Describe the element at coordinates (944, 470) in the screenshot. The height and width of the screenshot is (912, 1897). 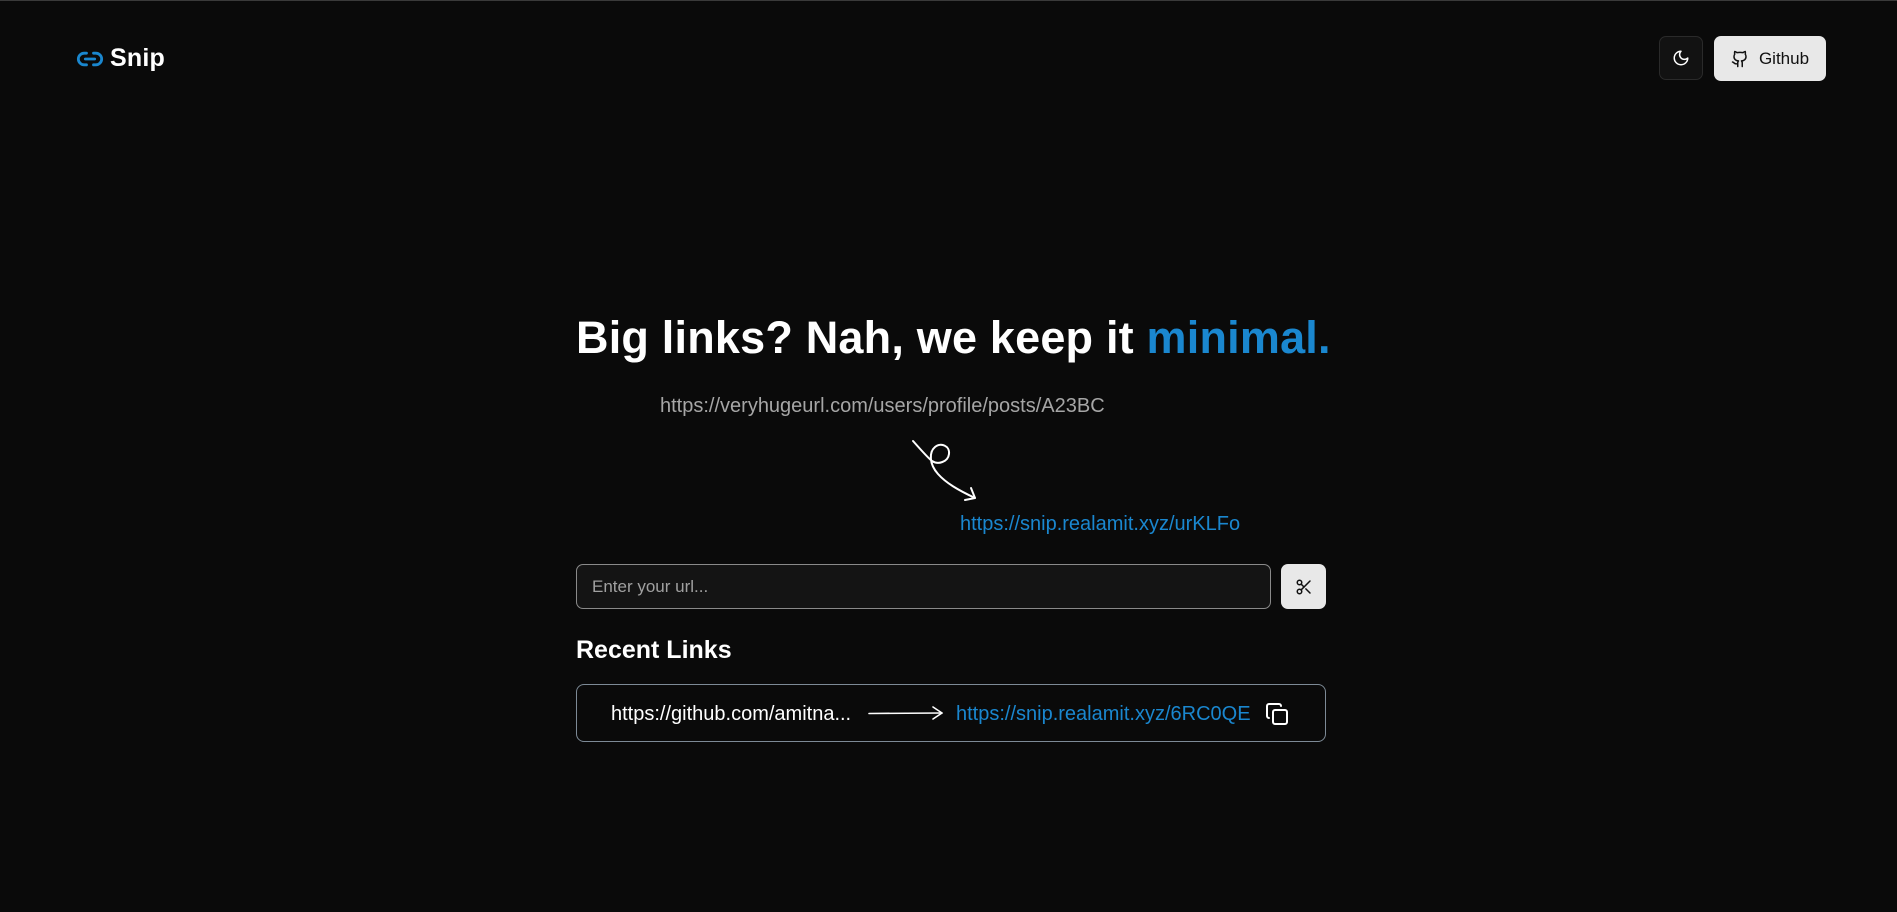
I see `curly-arrow-icon` at that location.